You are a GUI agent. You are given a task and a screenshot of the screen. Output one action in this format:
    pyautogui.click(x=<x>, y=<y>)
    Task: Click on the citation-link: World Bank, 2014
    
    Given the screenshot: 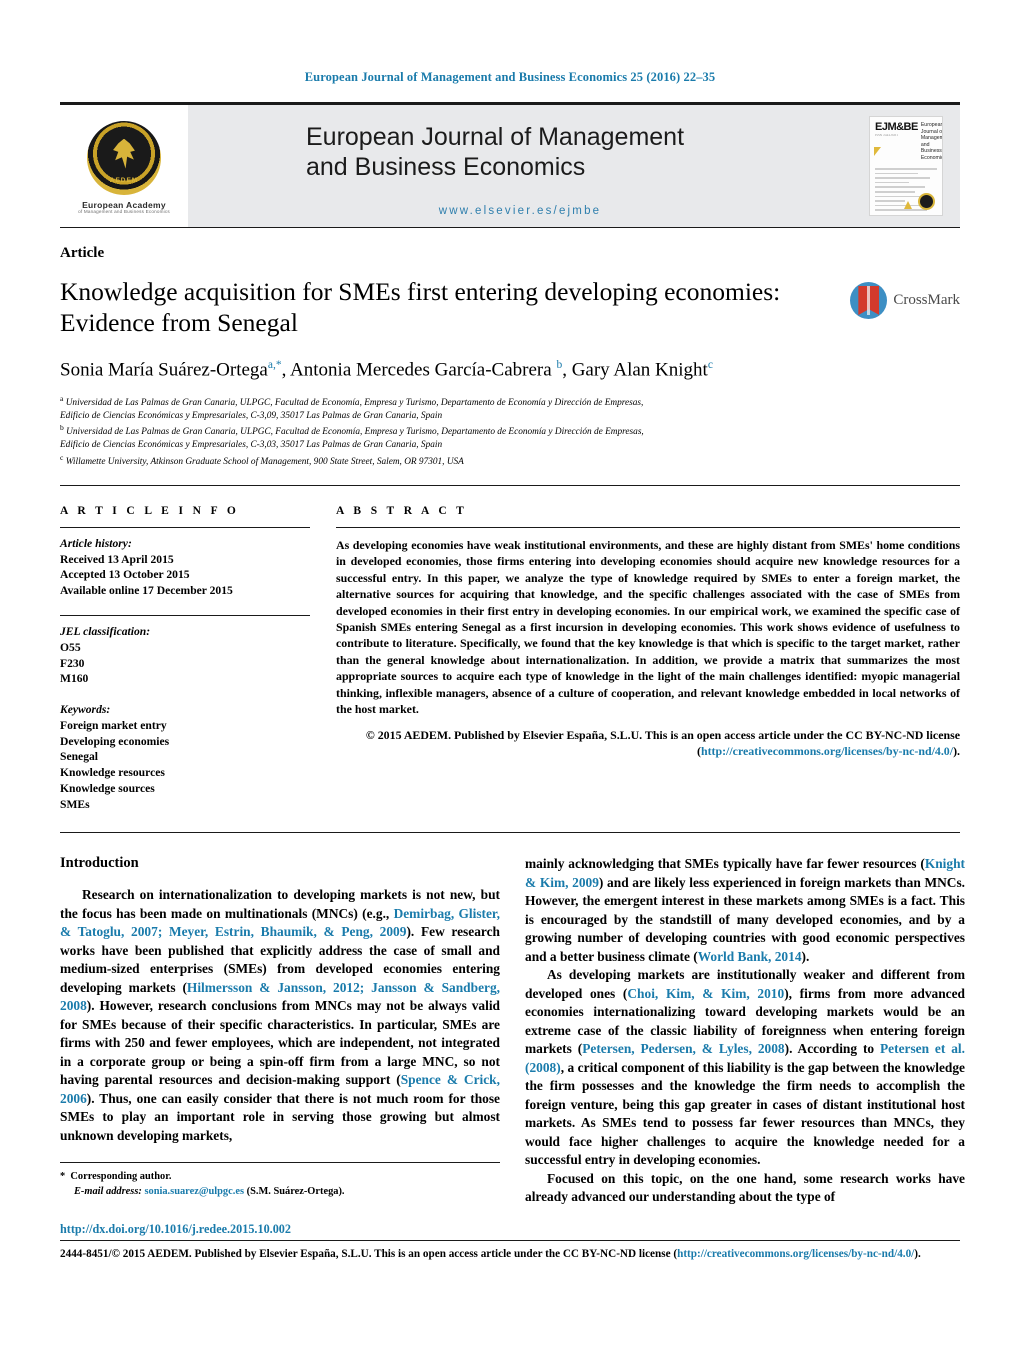 What is the action you would take?
    pyautogui.click(x=750, y=956)
    